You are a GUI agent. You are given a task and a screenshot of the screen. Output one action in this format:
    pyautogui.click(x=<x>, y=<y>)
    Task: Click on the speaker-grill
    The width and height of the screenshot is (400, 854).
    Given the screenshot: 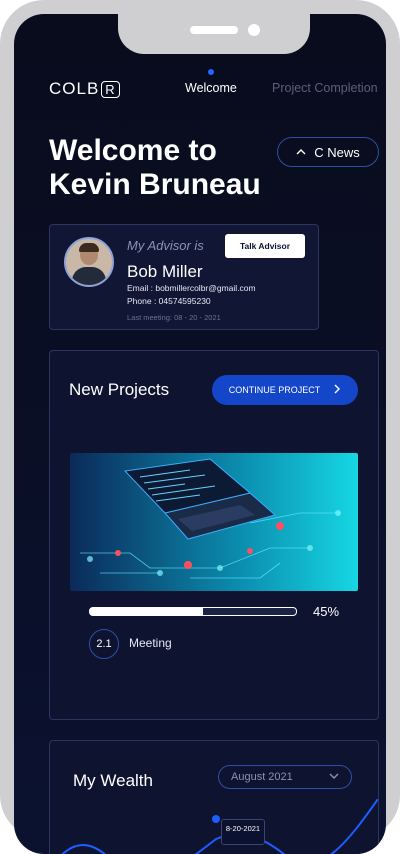 What is the action you would take?
    pyautogui.click(x=214, y=30)
    